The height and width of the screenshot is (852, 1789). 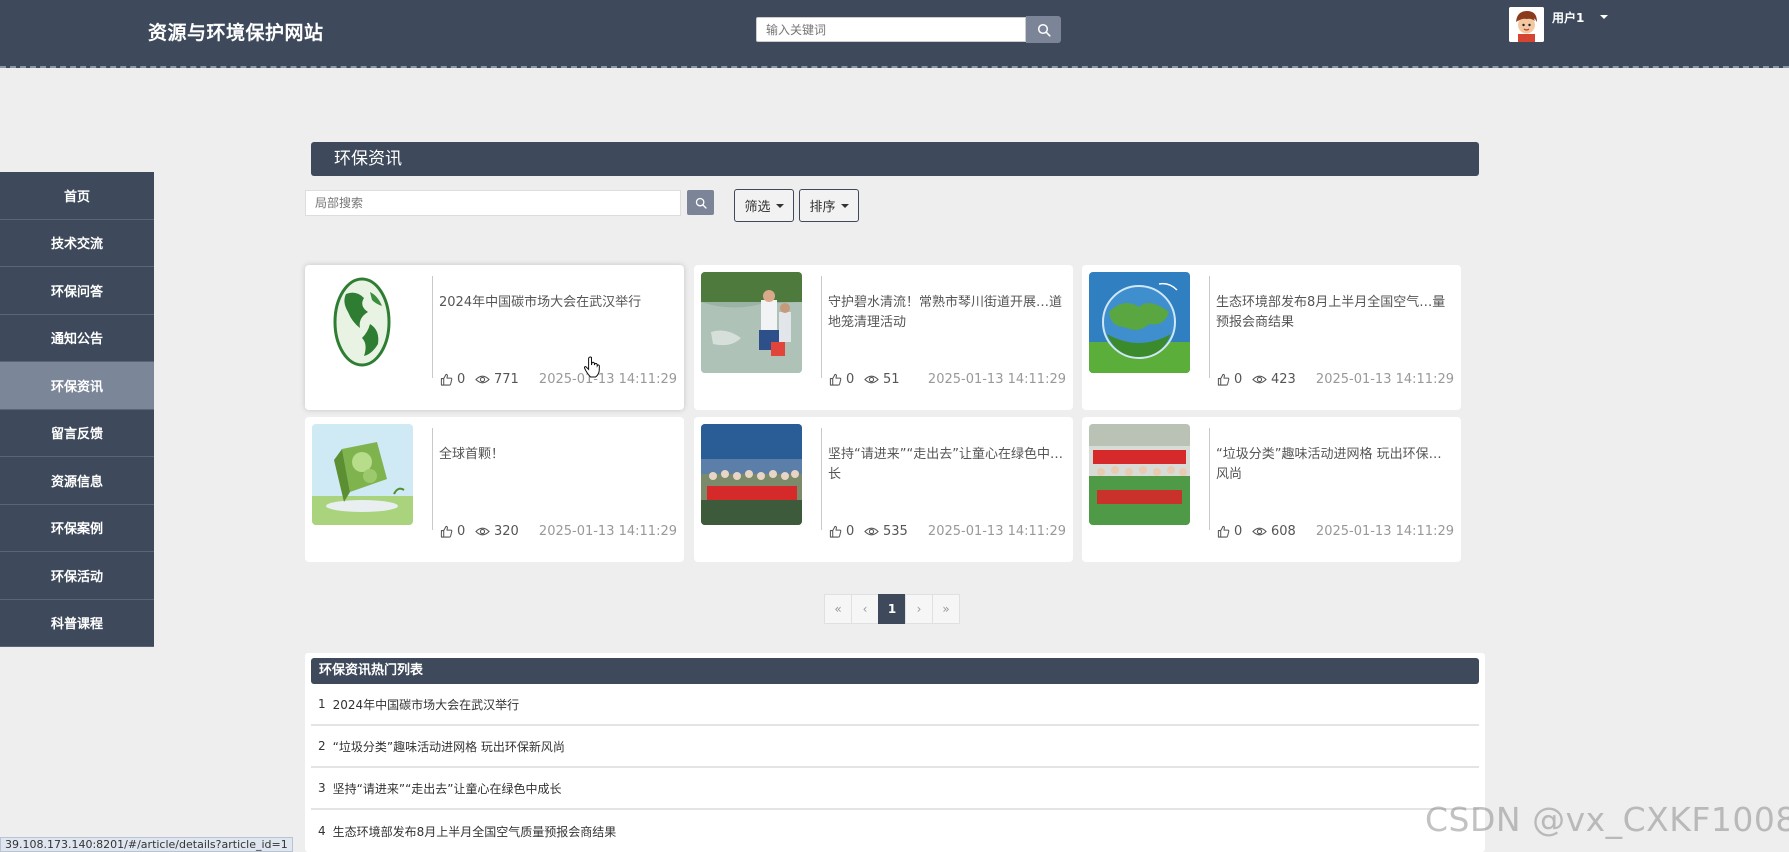 What do you see at coordinates (494, 489) in the screenshot?
I see `news-card: 全球首颗！ 0 320 2025-01-13 14:11:29` at bounding box center [494, 489].